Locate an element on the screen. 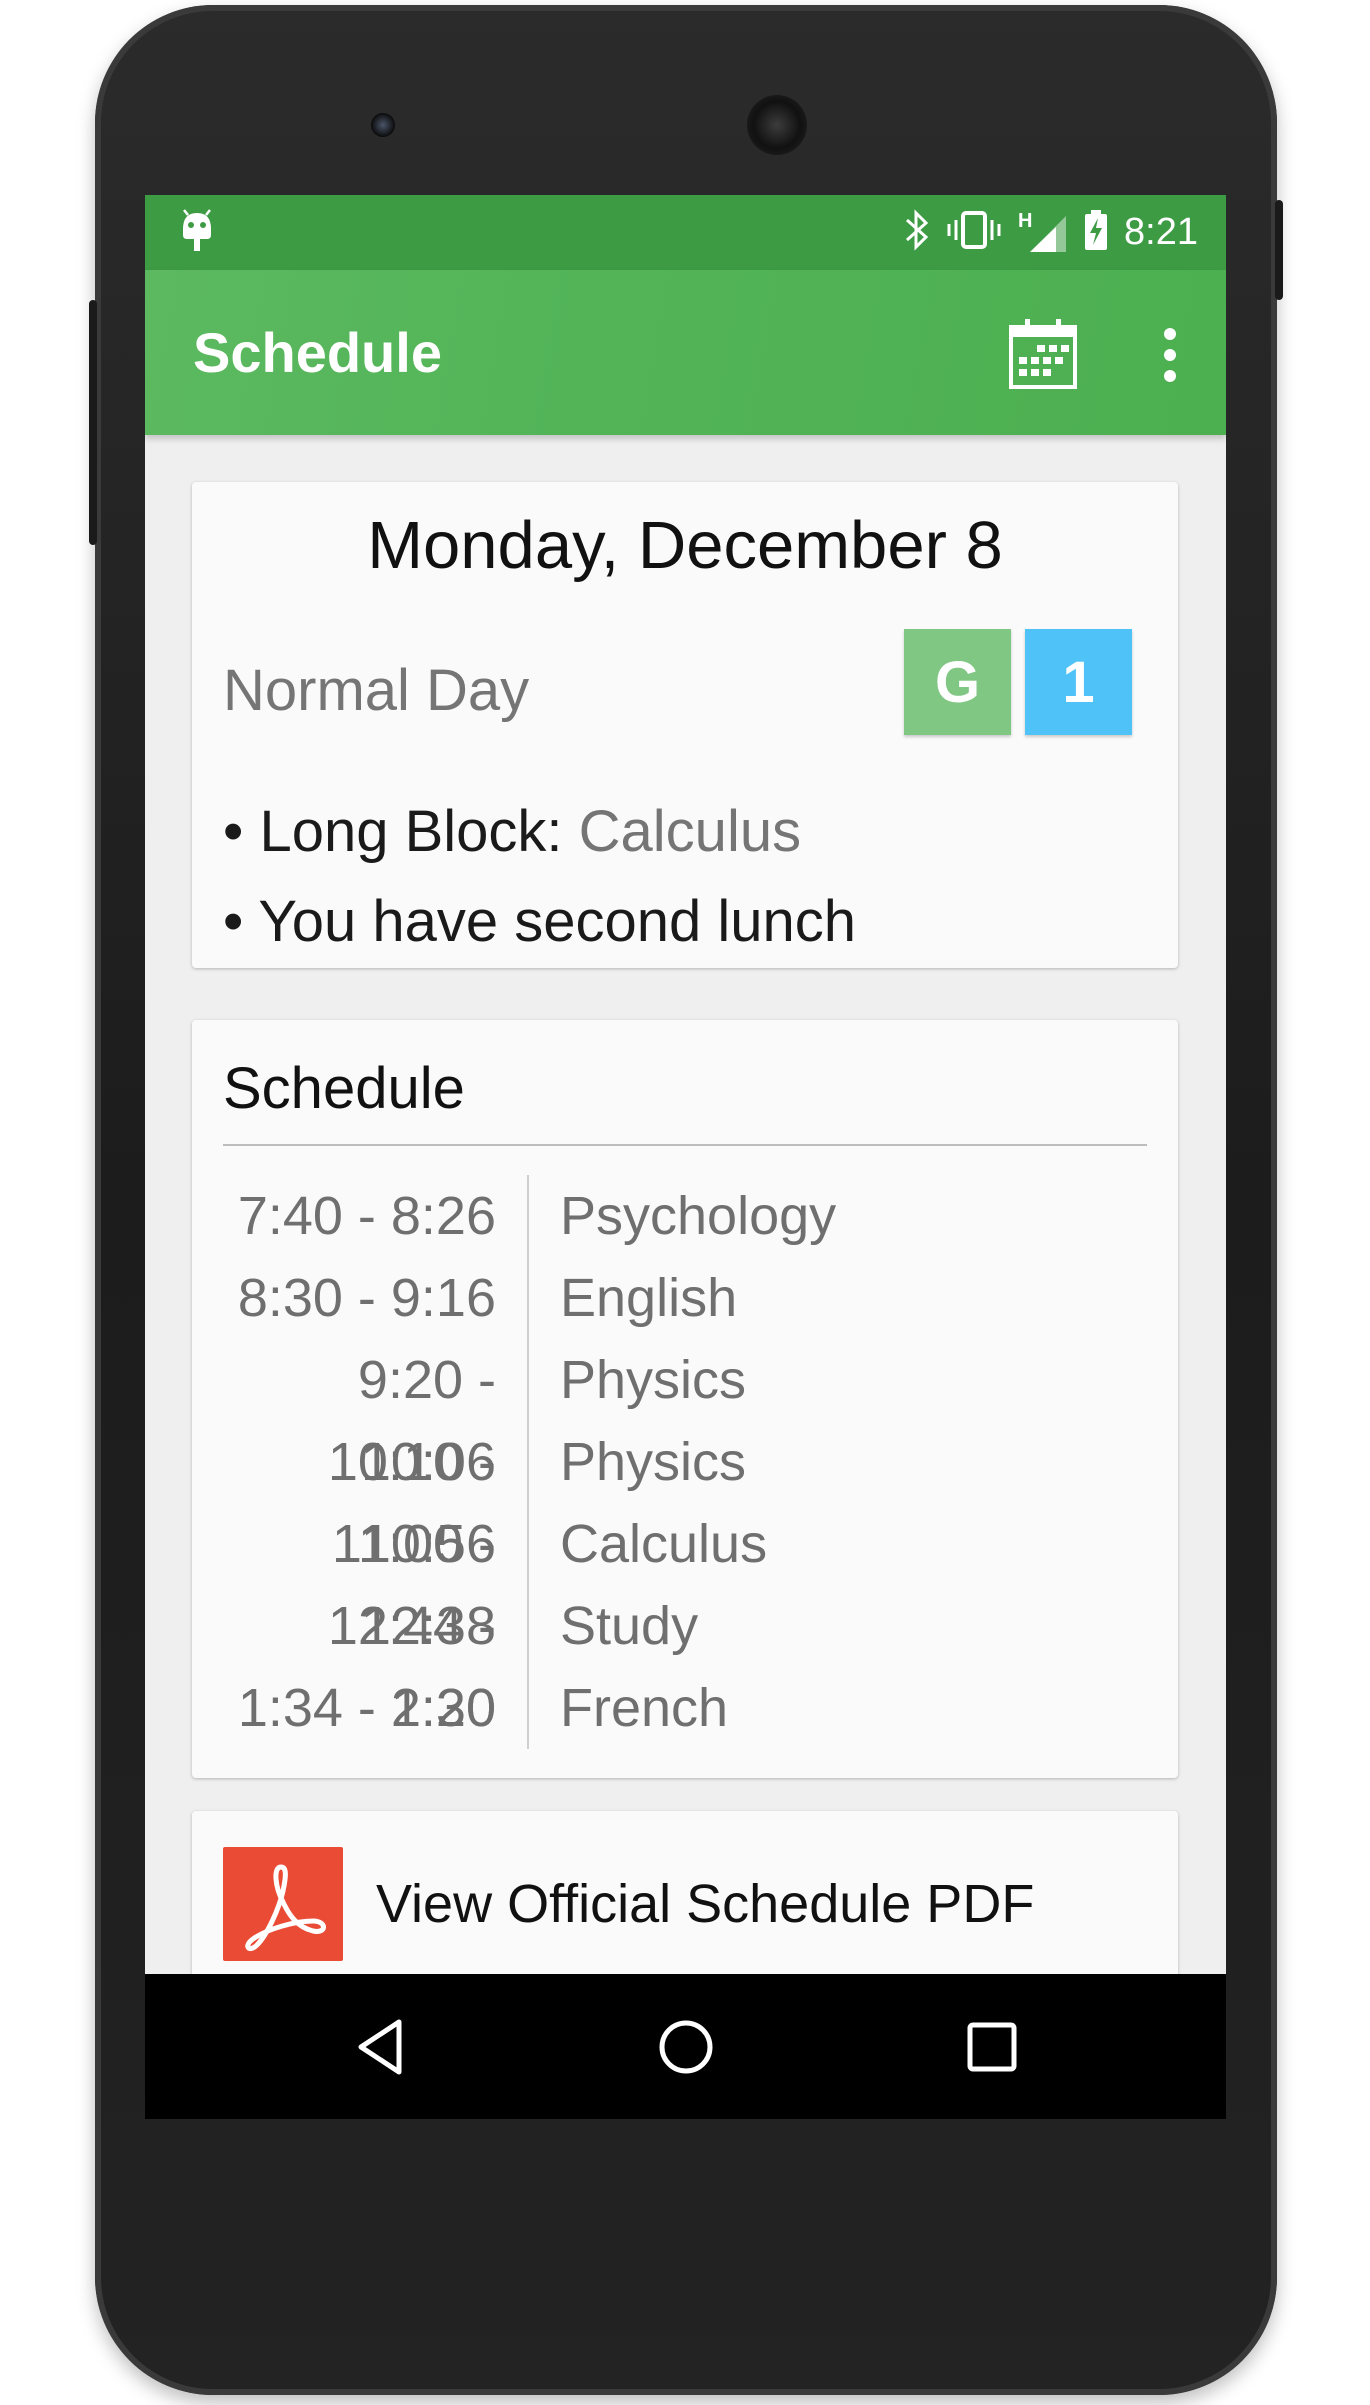 This screenshot has width=1370, height=2405. period-time: 9:20 - 10:06 is located at coordinates (376, 1415).